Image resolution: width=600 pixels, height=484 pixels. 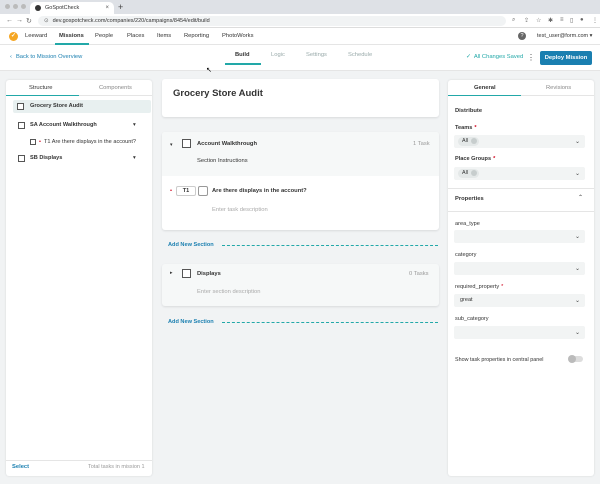 What do you see at coordinates (209, 274) in the screenshot?
I see `section-title: Displays` at bounding box center [209, 274].